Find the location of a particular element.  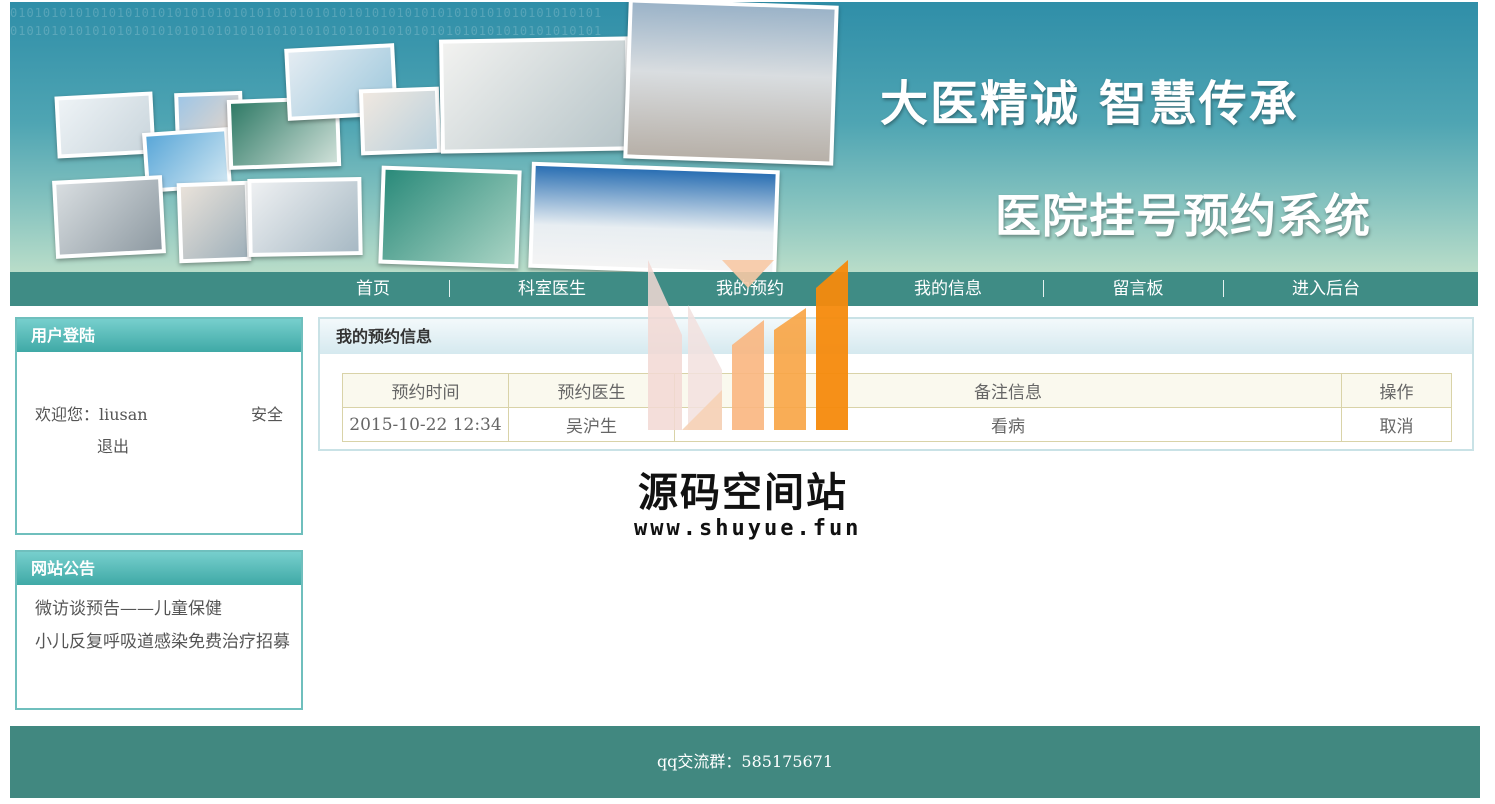

photo-doctor-portrait is located at coordinates (214, 222).